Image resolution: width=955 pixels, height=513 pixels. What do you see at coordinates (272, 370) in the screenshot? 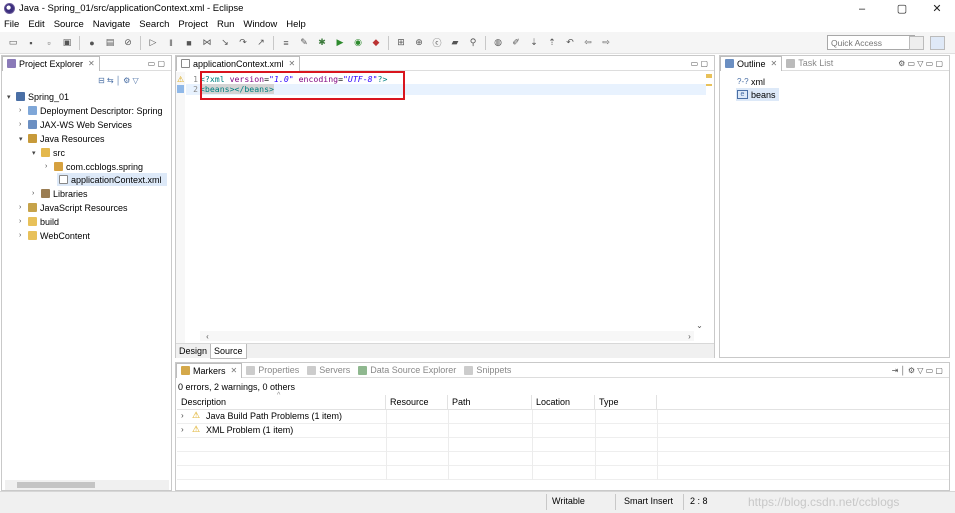
I see `tab-properties: Properties` at bounding box center [272, 370].